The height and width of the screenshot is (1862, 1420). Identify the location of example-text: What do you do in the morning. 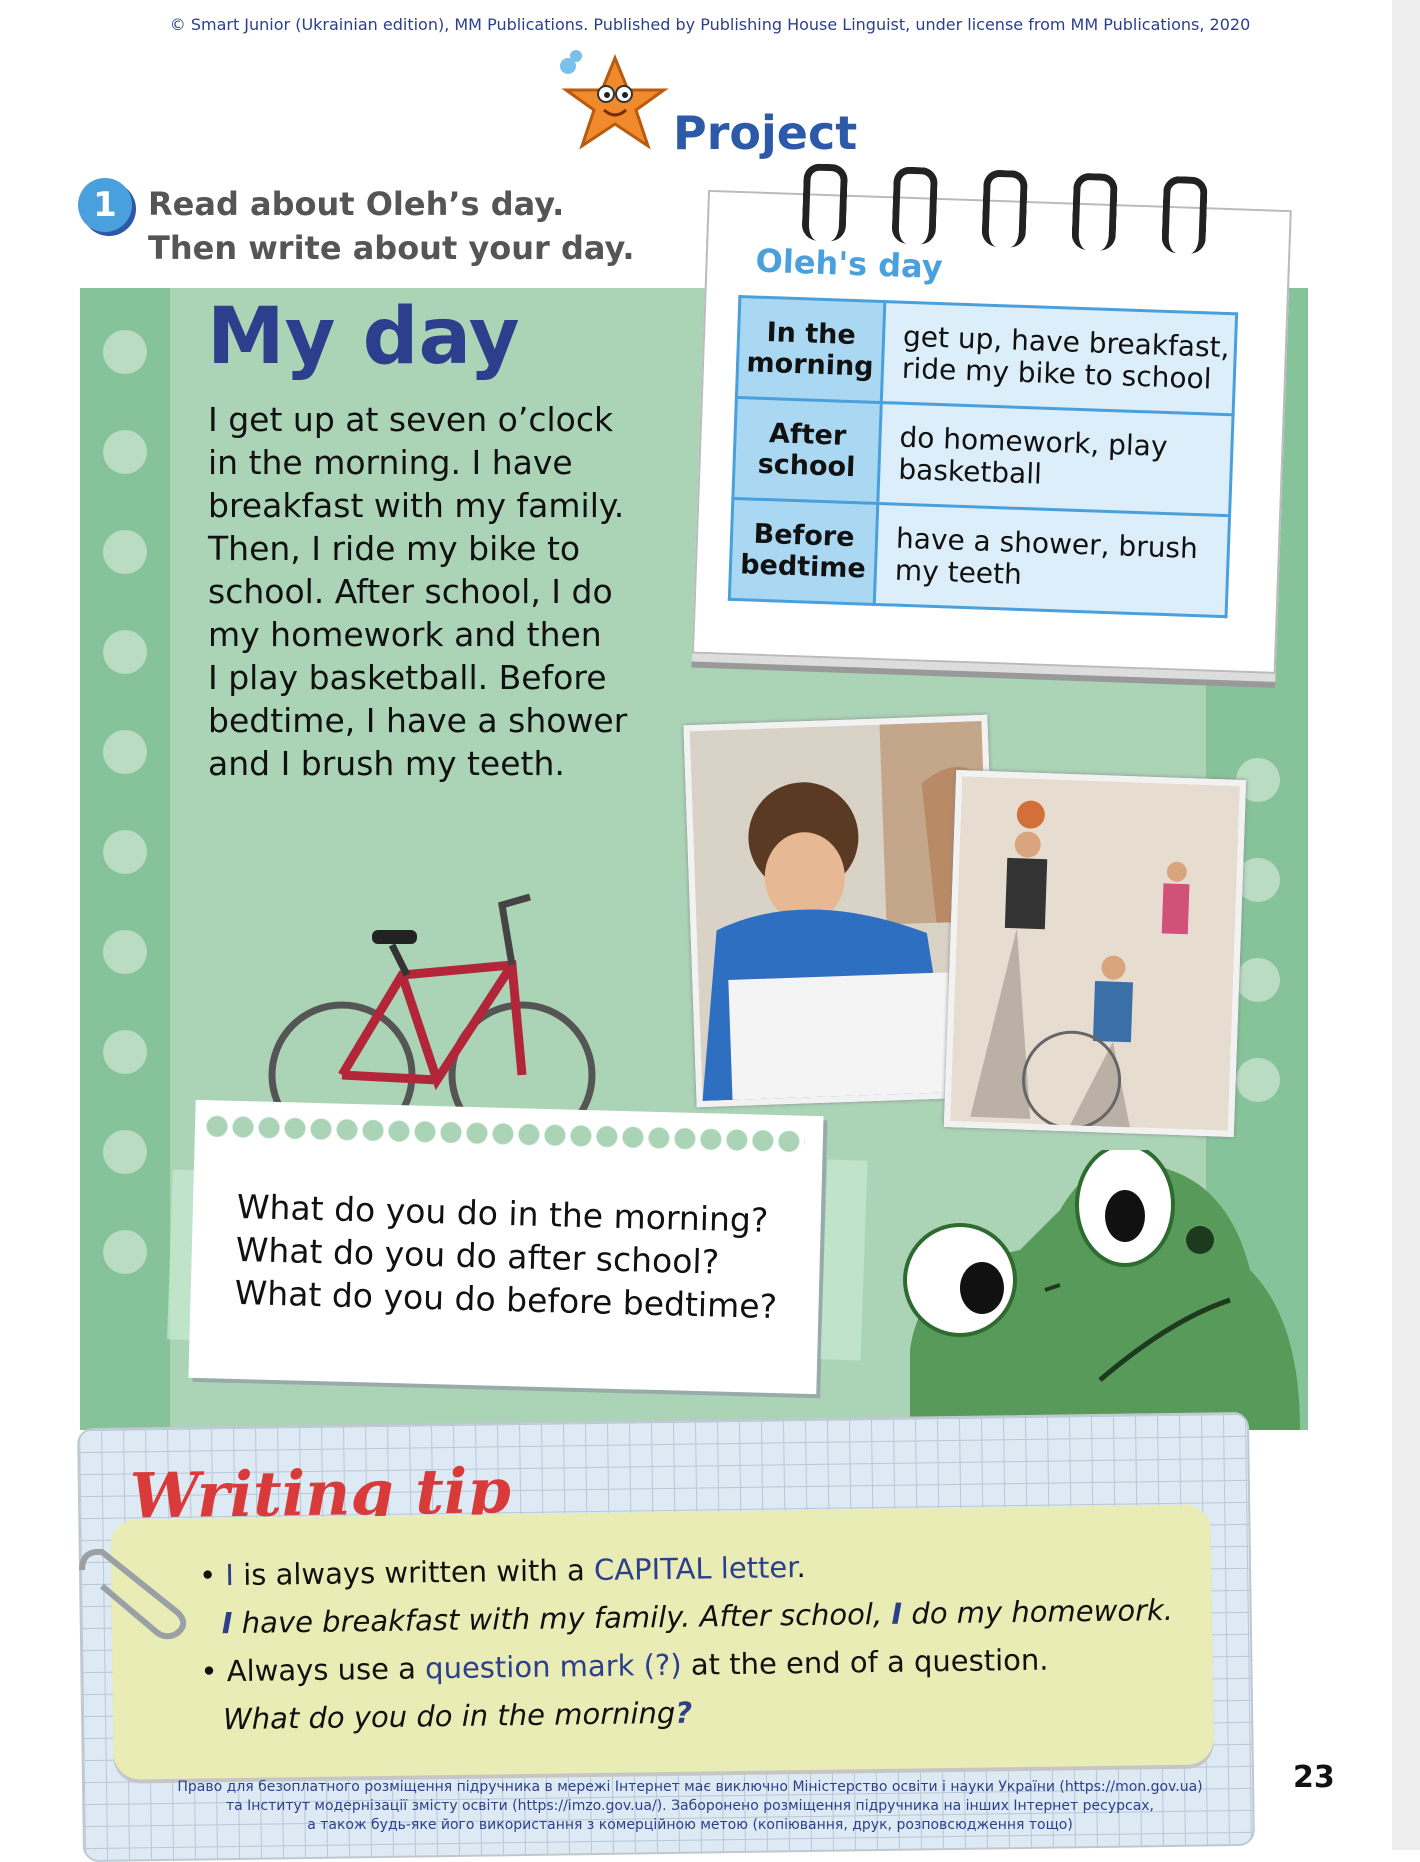
(449, 1716).